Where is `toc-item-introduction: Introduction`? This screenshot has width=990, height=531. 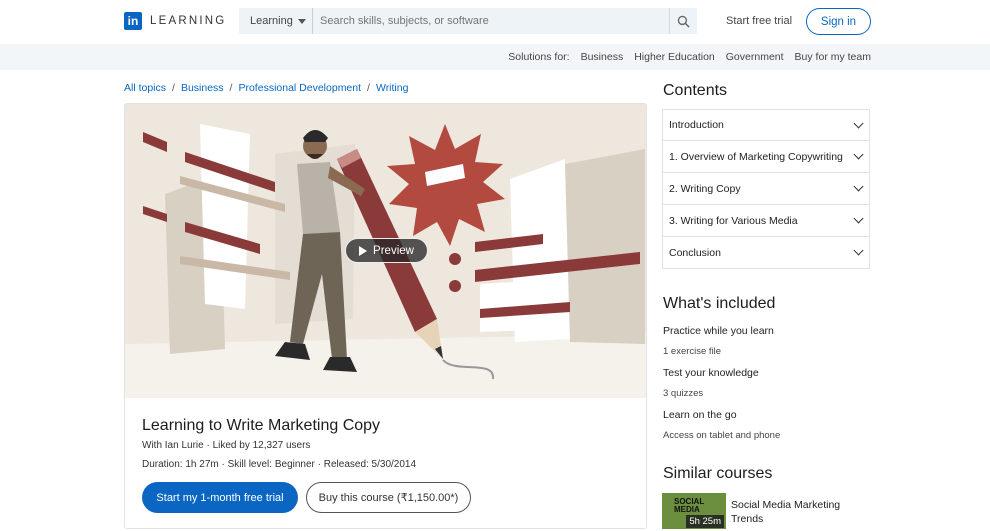 toc-item-introduction: Introduction is located at coordinates (766, 125).